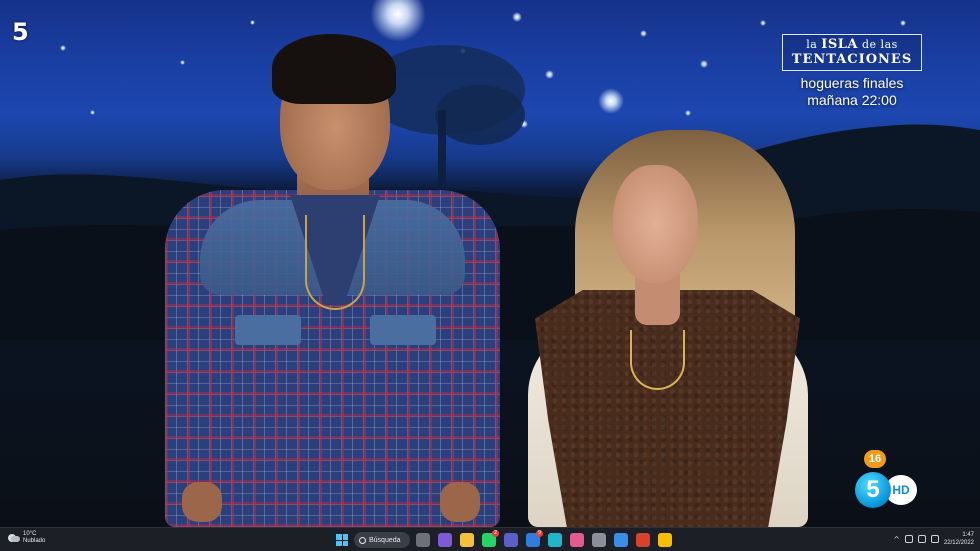 The width and height of the screenshot is (980, 551). I want to click on pinned-apps: 29, so click(544, 538).